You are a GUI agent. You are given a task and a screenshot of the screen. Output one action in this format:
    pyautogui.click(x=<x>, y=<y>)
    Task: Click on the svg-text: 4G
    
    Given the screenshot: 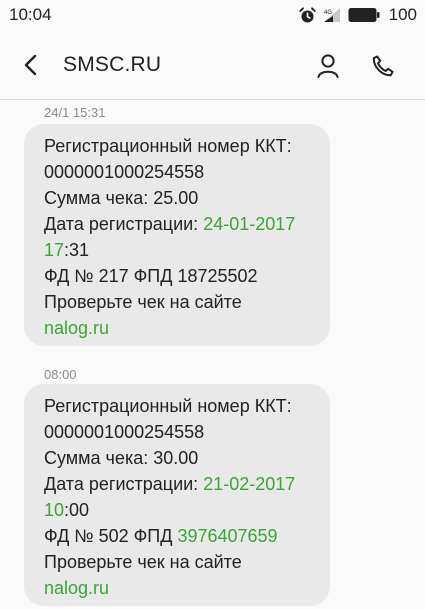 What is the action you would take?
    pyautogui.click(x=328, y=13)
    